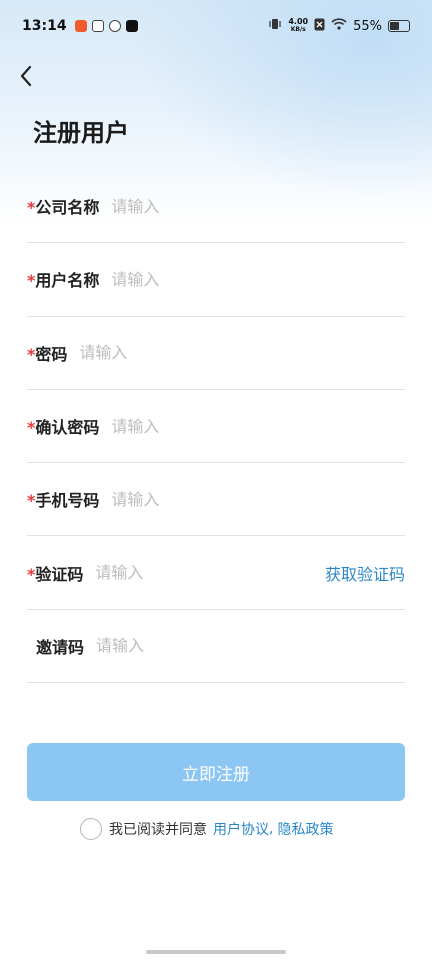  I want to click on register-button: 立即注册, so click(216, 772).